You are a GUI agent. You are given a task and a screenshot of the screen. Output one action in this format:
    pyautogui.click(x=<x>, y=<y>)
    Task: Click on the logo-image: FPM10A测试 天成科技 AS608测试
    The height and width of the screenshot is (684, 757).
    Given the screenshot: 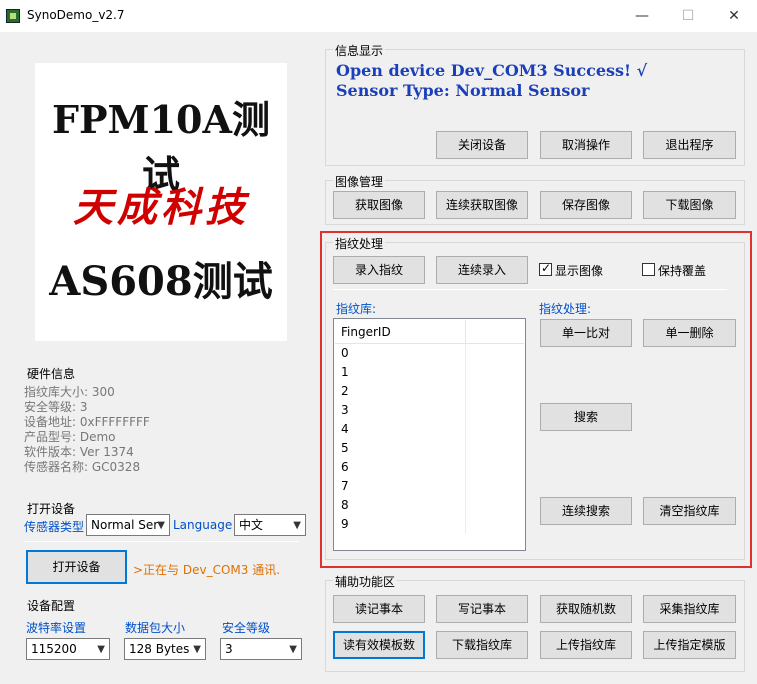 What is the action you would take?
    pyautogui.click(x=161, y=202)
    